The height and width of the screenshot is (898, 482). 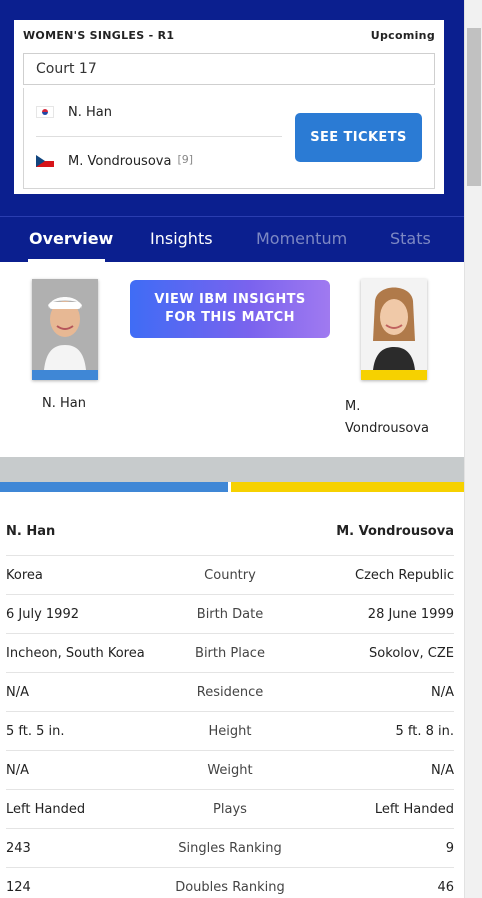 What do you see at coordinates (410, 239) in the screenshot?
I see `tab-stats: Stats` at bounding box center [410, 239].